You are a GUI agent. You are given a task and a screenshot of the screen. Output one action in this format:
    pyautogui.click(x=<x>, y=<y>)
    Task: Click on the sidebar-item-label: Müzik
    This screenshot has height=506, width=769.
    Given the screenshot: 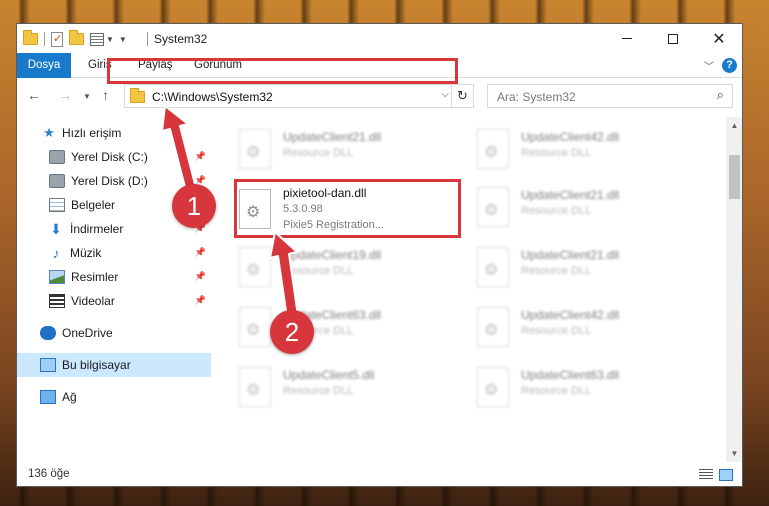 What is the action you would take?
    pyautogui.click(x=86, y=253)
    